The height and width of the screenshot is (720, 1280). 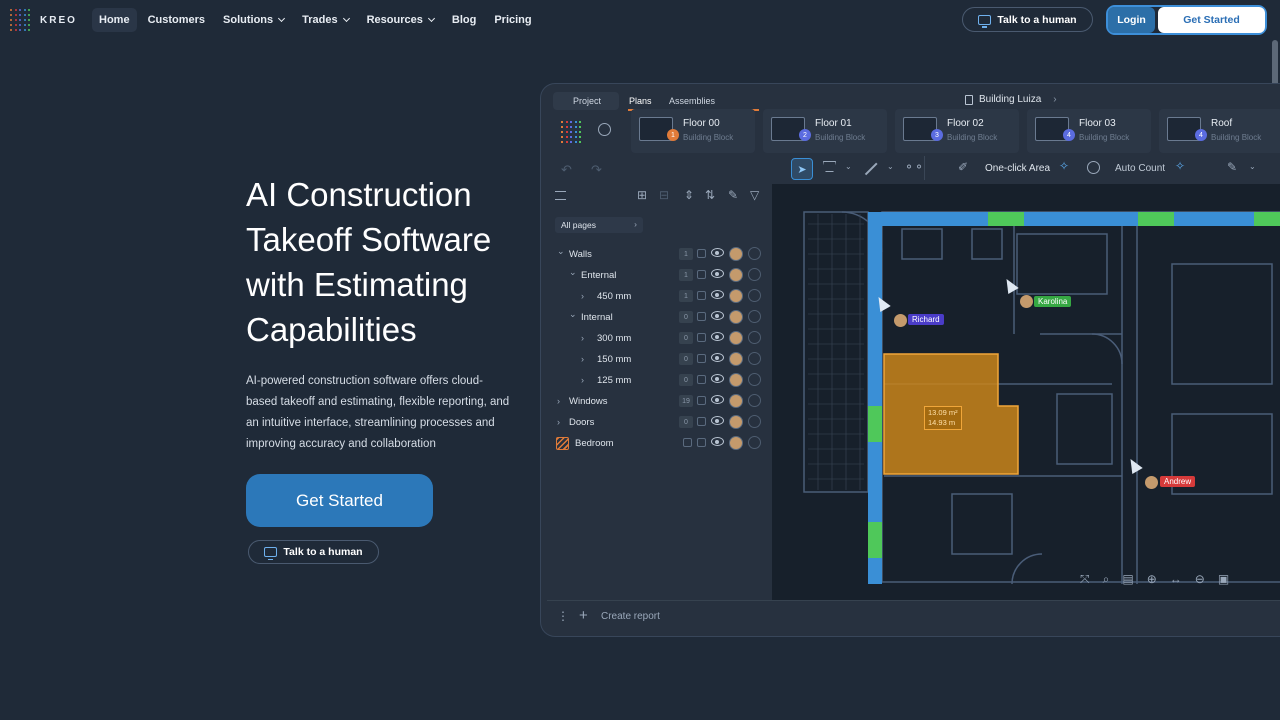 I want to click on hero-talk-to-human-button: Talk to a human, so click(x=313, y=552).